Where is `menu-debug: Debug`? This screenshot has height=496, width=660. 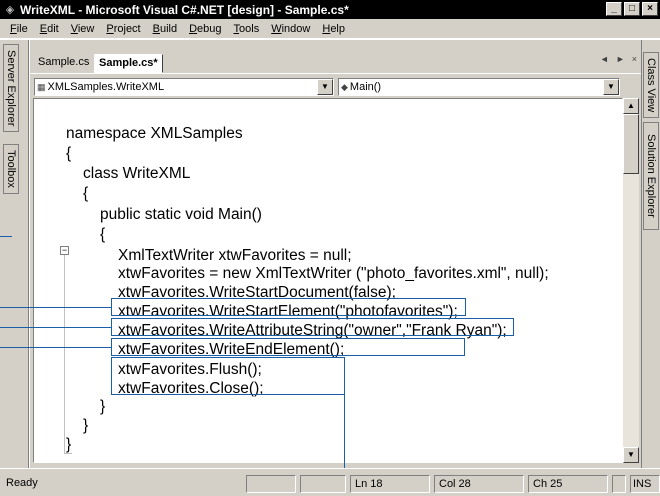
menu-debug: Debug is located at coordinates (205, 29).